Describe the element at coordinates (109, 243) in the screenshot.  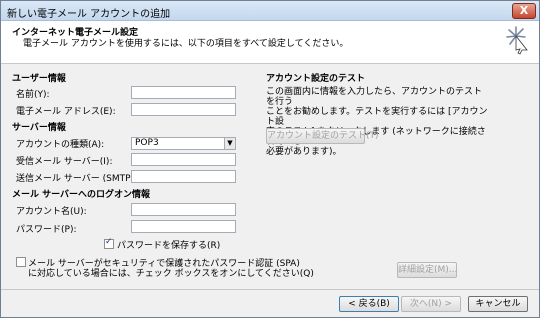
I see `save-password-checkbox` at that location.